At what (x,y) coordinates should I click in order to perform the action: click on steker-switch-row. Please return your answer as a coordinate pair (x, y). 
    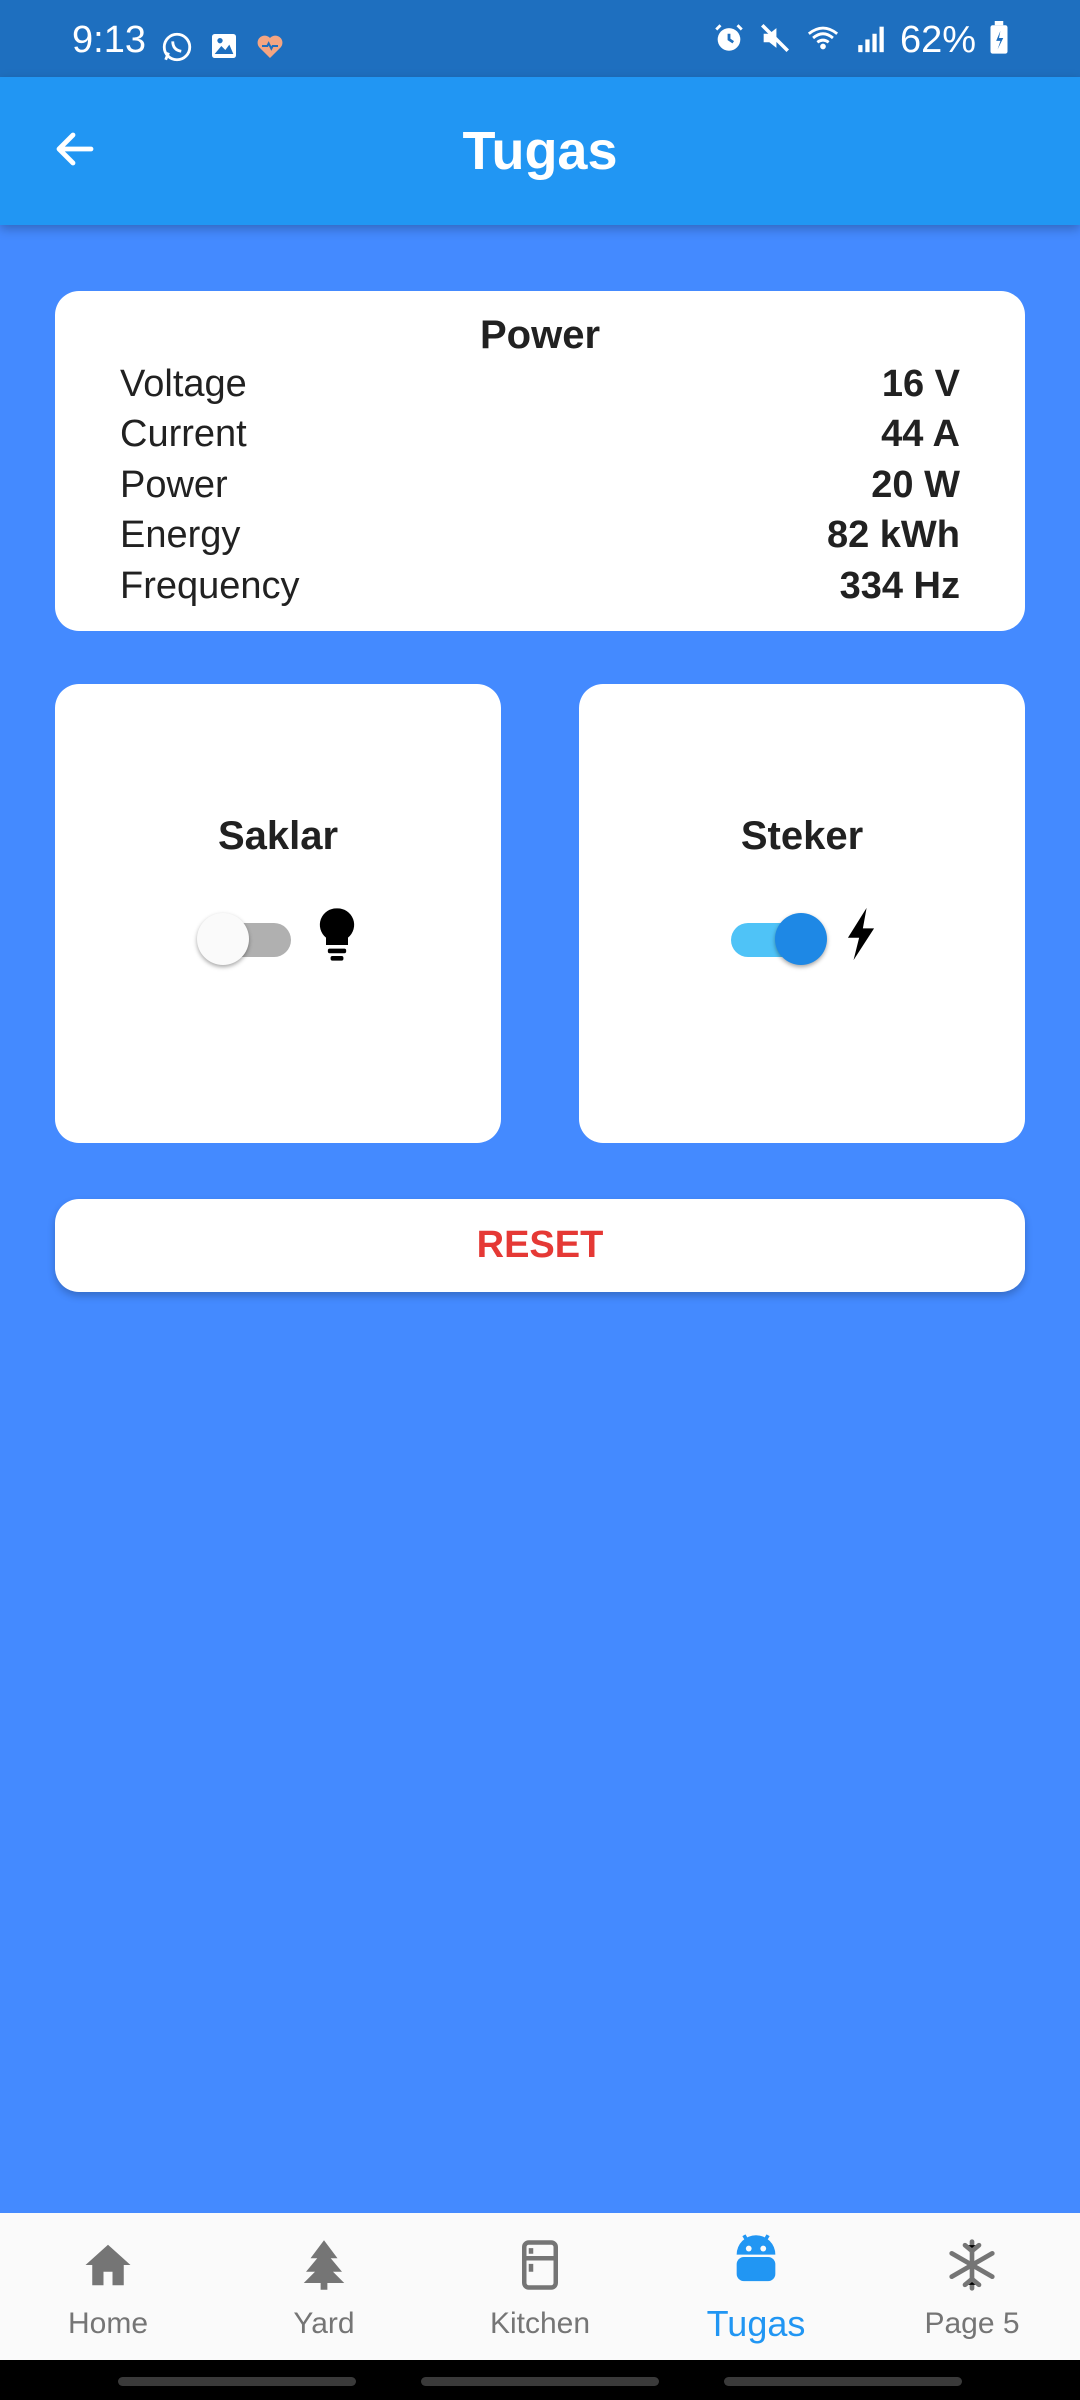
    Looking at the image, I should click on (802, 936).